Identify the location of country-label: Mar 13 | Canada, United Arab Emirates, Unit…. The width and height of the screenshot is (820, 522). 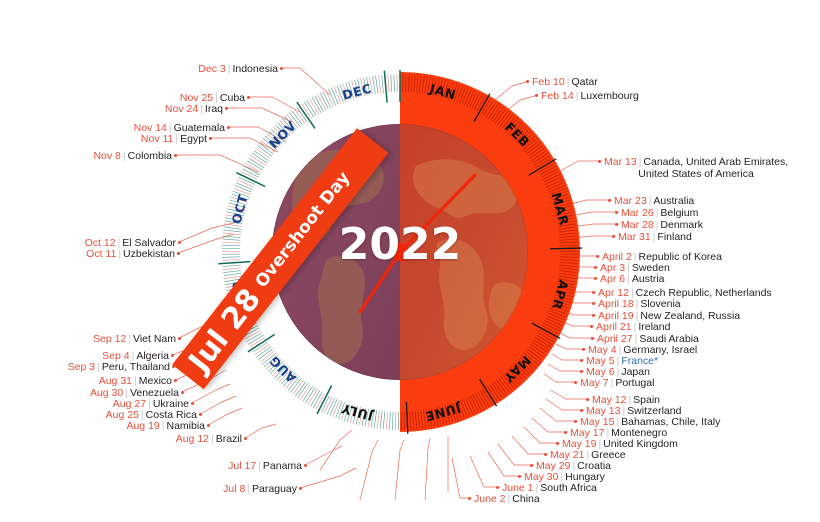
(696, 168).